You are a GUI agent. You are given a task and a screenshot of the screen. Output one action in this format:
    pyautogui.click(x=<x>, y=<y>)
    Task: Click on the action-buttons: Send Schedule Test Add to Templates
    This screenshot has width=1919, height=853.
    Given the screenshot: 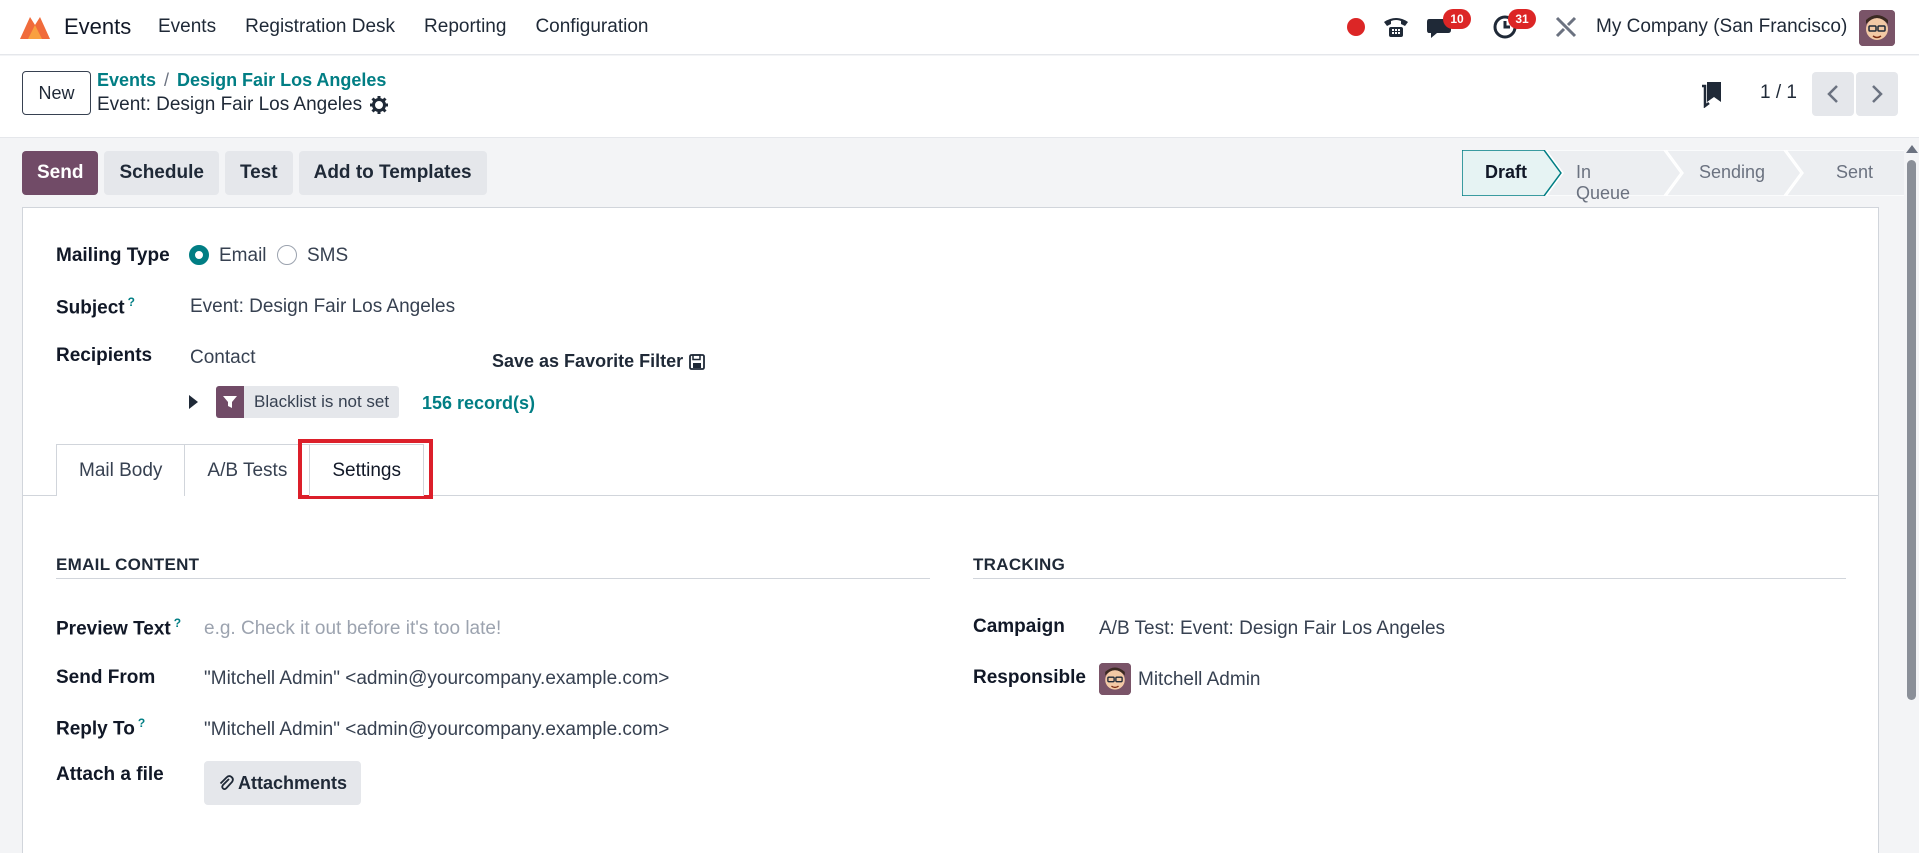 What is the action you would take?
    pyautogui.click(x=254, y=173)
    